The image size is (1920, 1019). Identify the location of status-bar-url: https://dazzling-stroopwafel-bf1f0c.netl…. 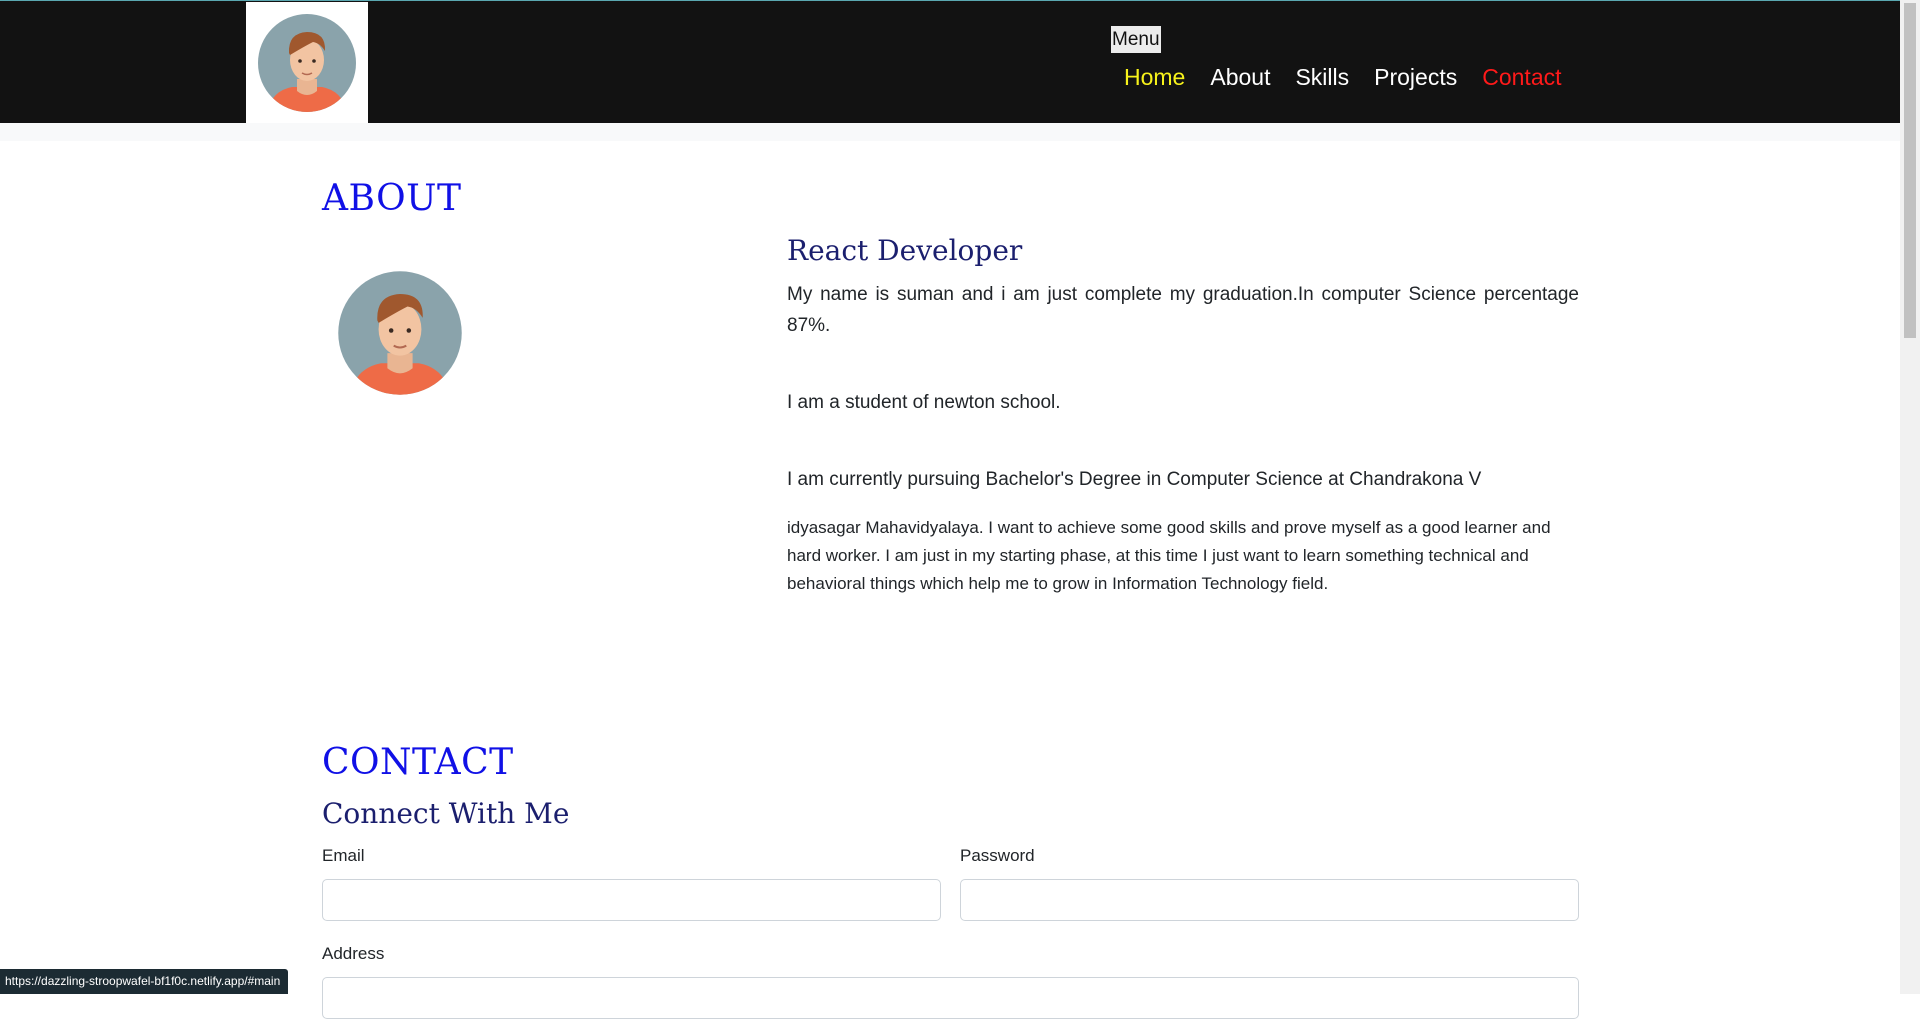
(144, 981).